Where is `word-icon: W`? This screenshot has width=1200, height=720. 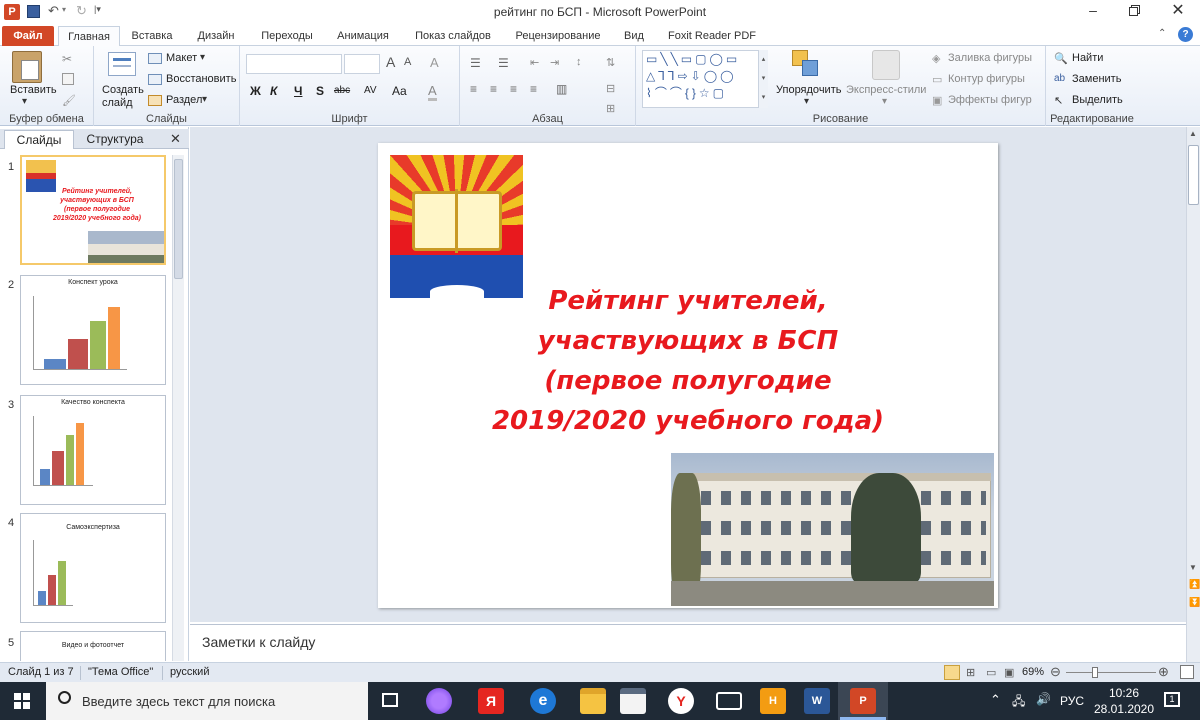
word-icon: W is located at coordinates (817, 701).